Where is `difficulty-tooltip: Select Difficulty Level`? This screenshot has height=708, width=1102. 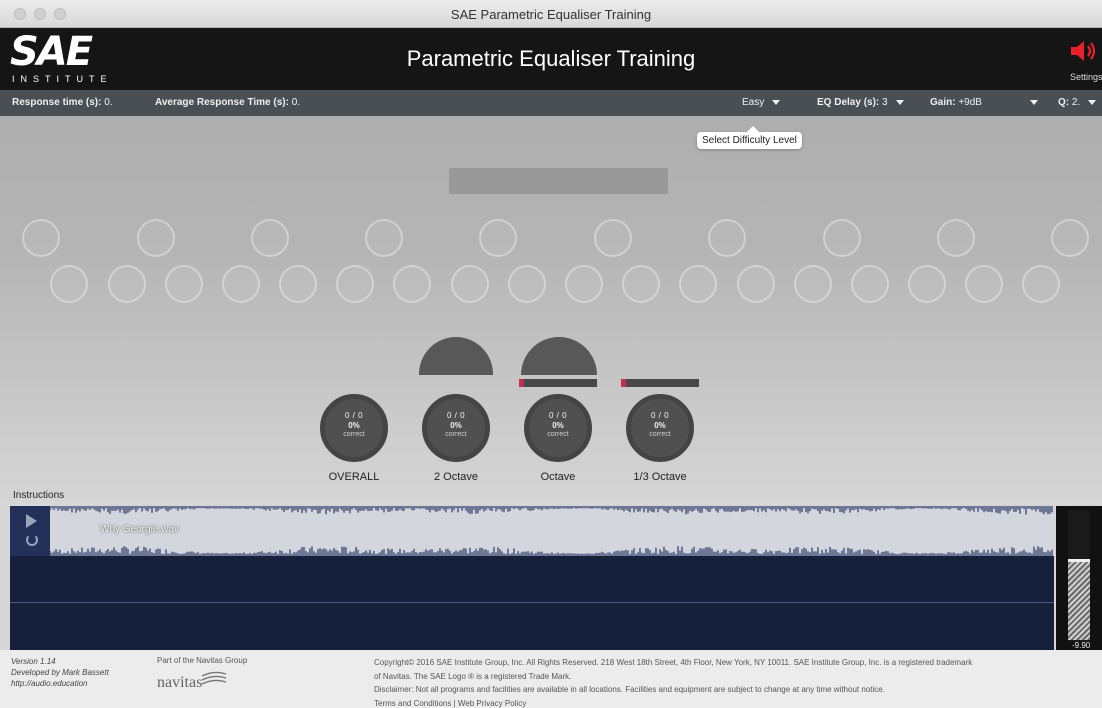 difficulty-tooltip: Select Difficulty Level is located at coordinates (749, 137).